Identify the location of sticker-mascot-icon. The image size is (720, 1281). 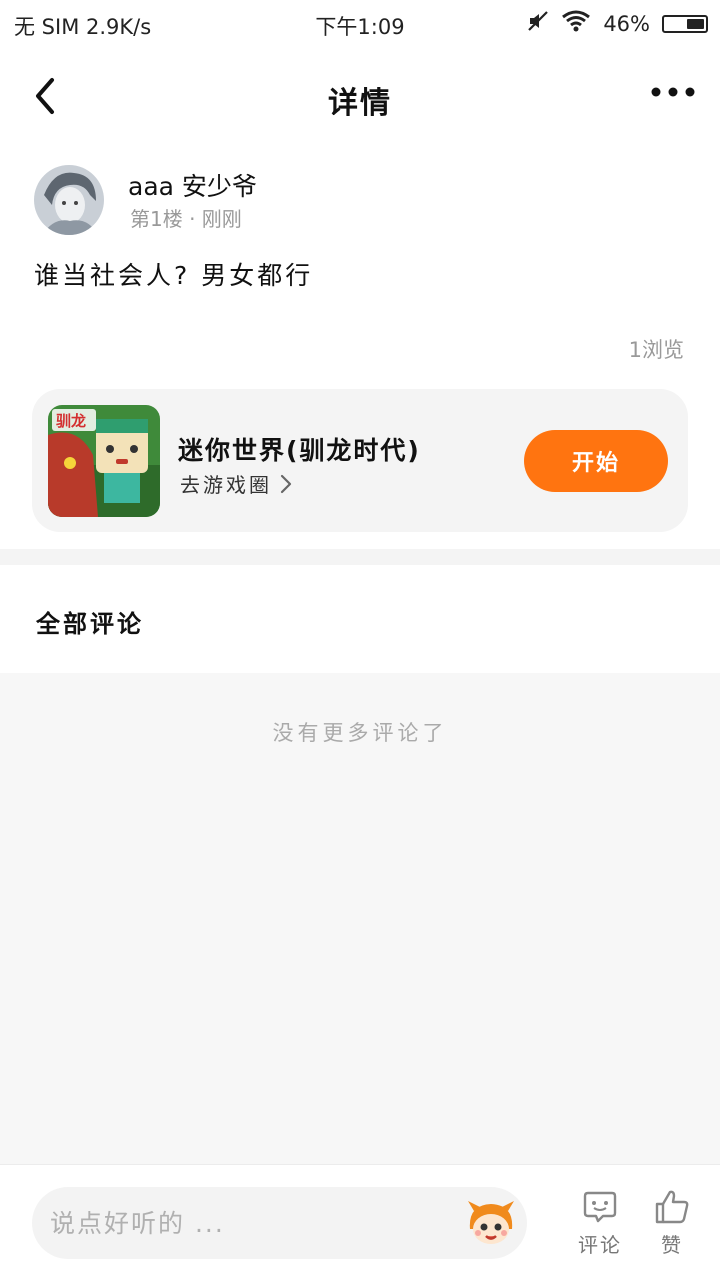
(491, 1223).